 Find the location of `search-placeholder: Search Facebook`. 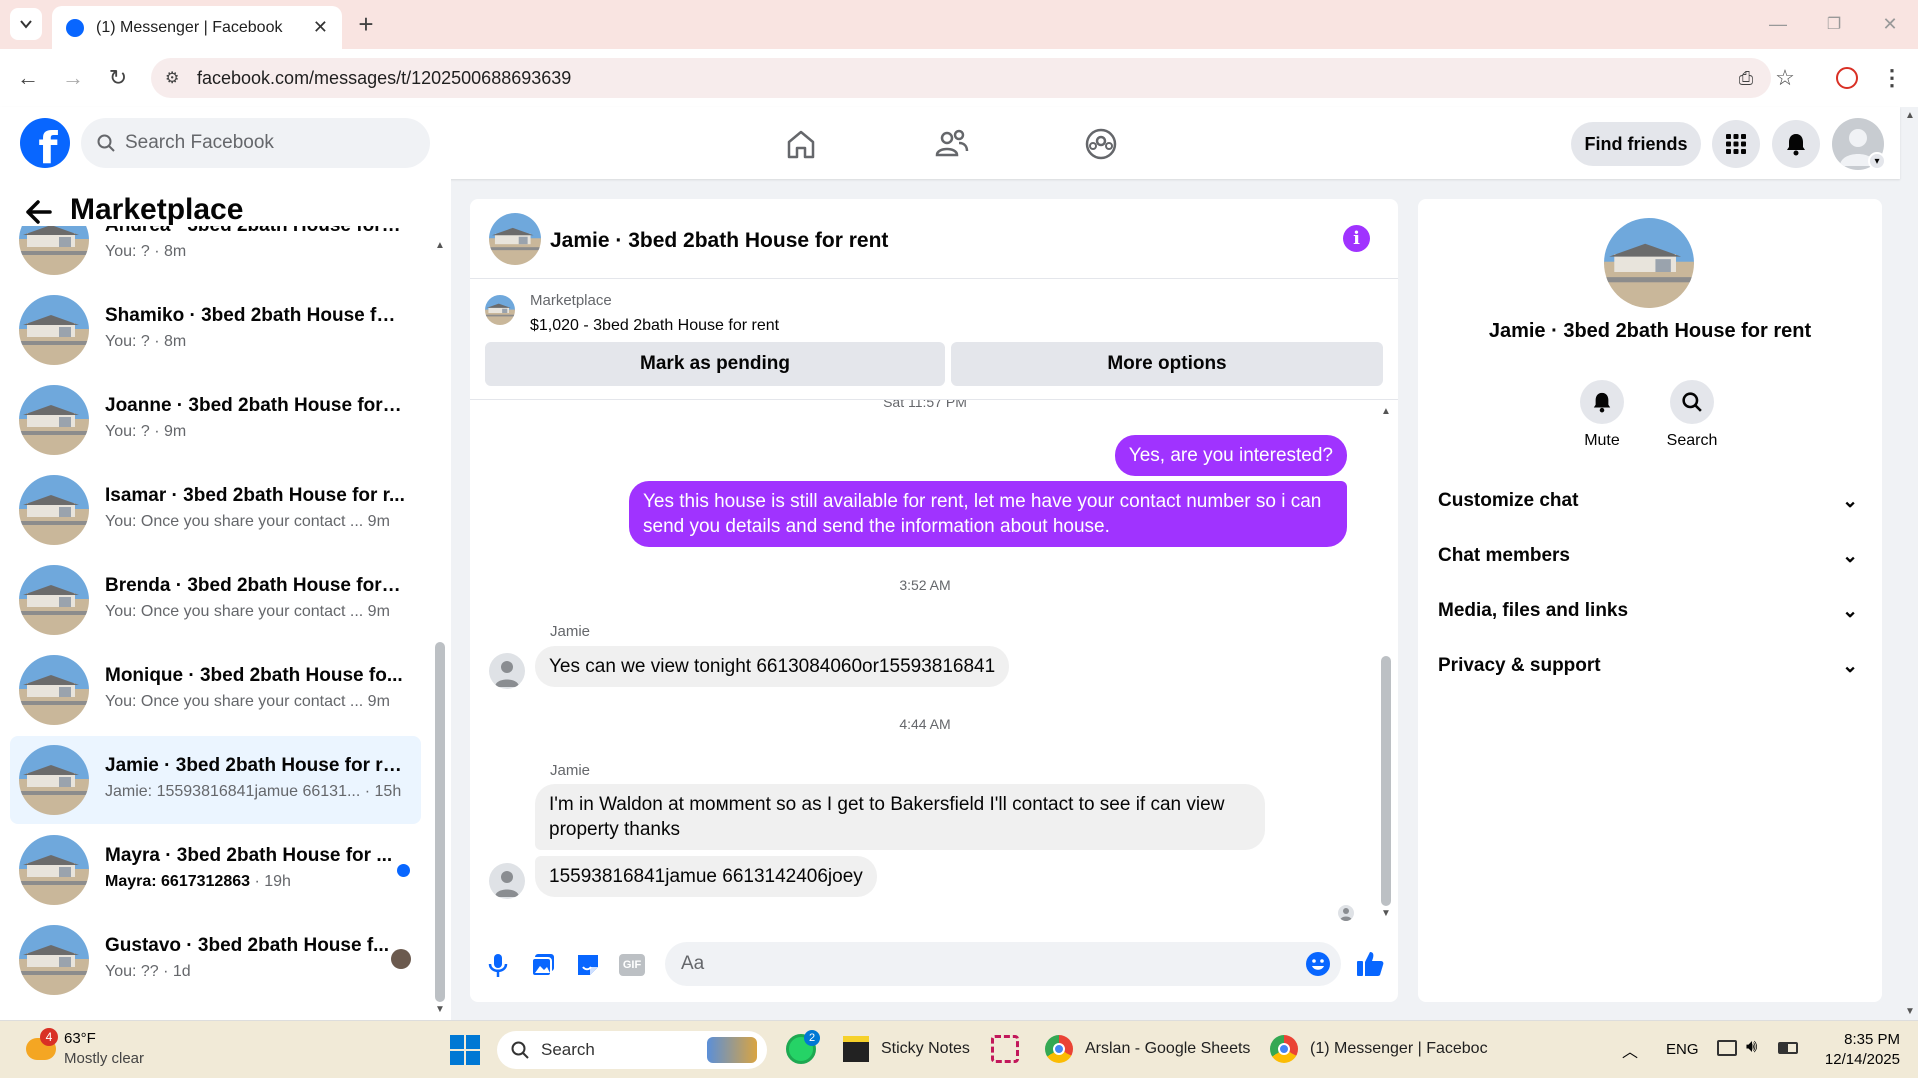

search-placeholder: Search Facebook is located at coordinates (199, 142).